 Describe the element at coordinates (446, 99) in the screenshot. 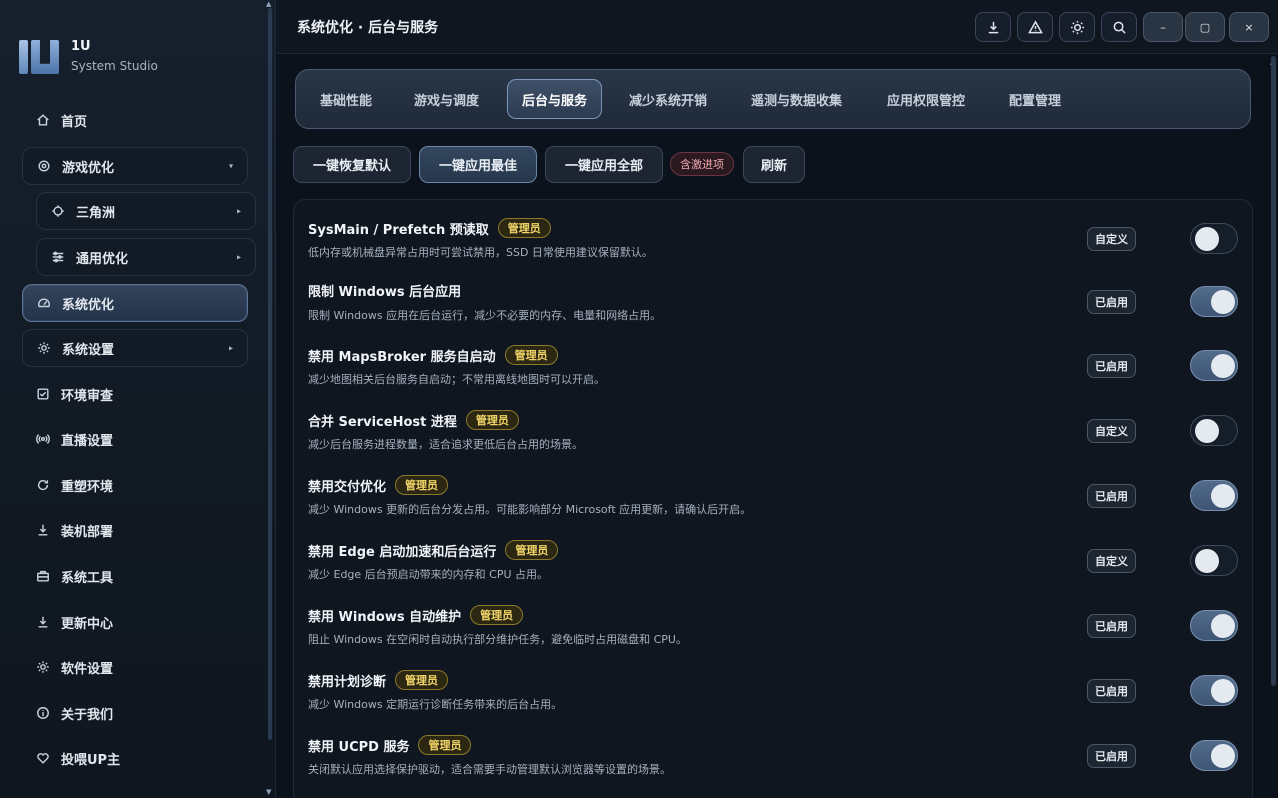

I see `tab-game-scheduling: 游戏与调度` at that location.